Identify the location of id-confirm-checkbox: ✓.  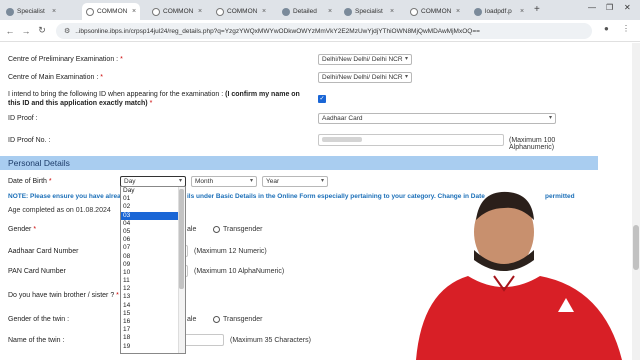
(322, 99).